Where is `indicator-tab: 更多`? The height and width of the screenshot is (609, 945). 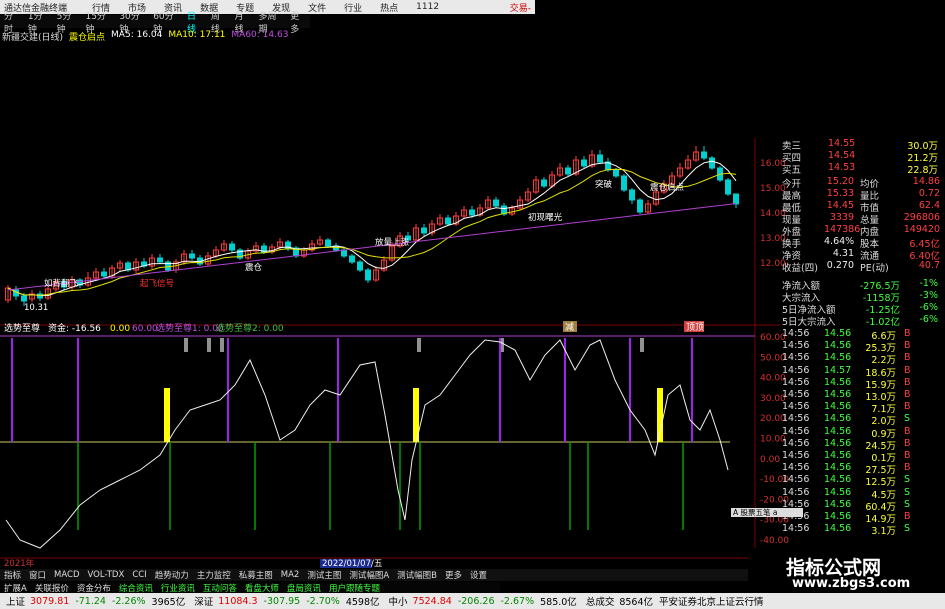 indicator-tab: 更多 is located at coordinates (453, 575).